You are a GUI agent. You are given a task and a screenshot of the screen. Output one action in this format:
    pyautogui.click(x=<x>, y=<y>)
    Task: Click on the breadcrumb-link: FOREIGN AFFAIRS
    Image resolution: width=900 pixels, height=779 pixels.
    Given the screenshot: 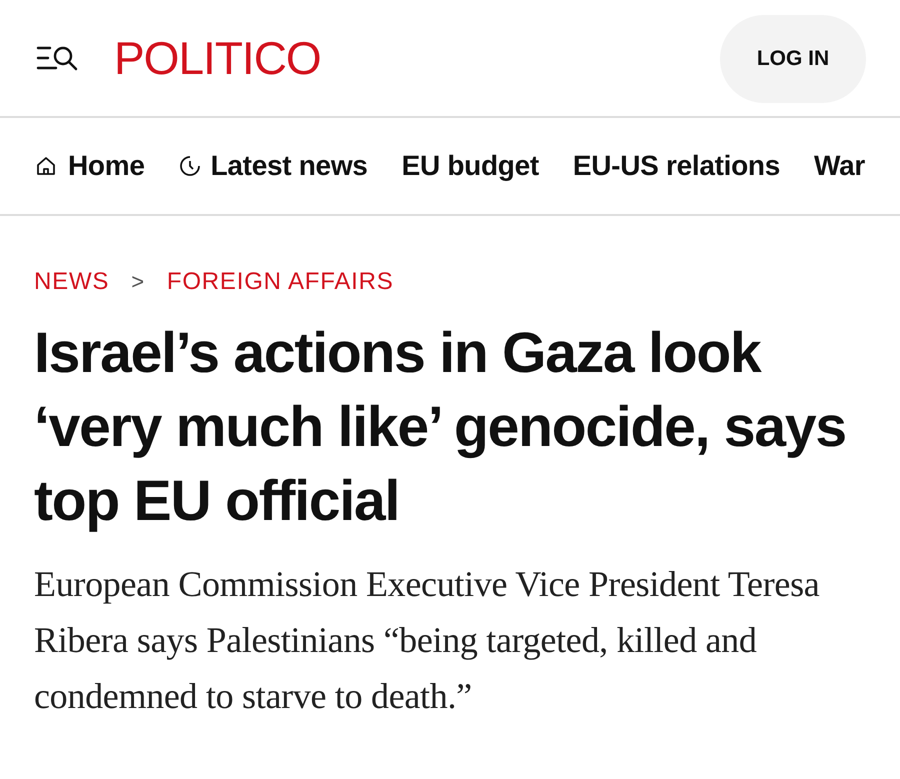 What is the action you would take?
    pyautogui.click(x=280, y=282)
    